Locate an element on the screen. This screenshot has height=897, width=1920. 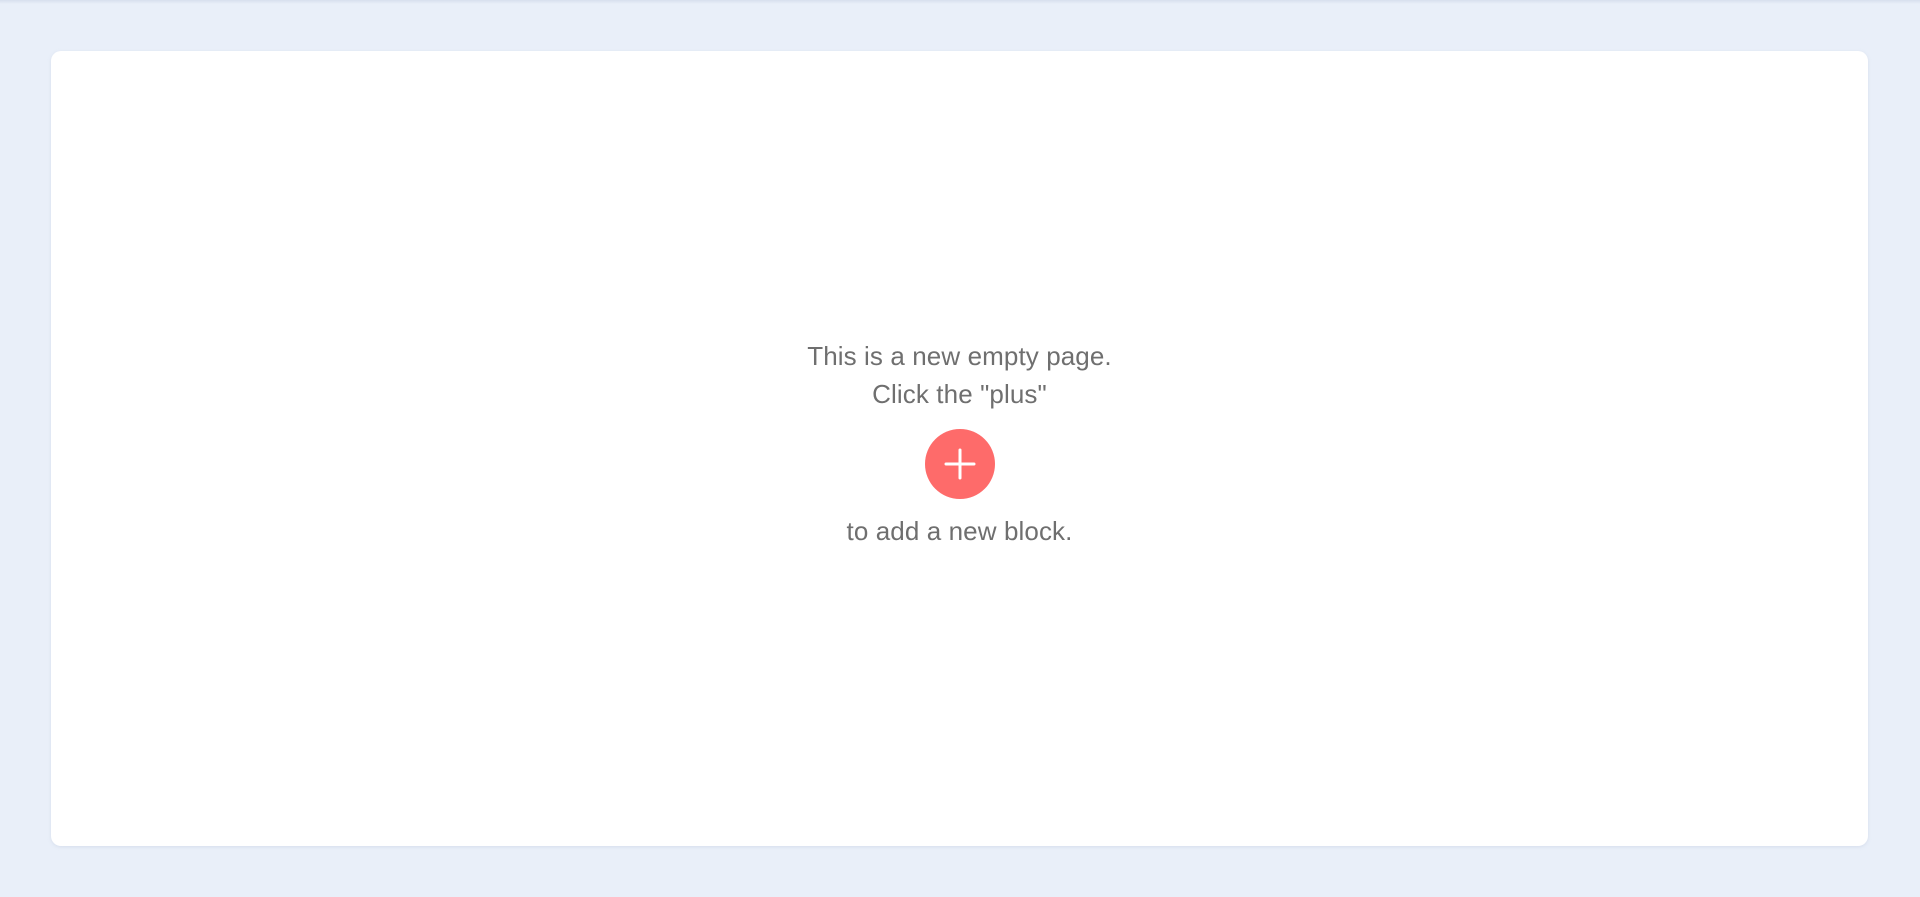
plus-icon is located at coordinates (959, 464).